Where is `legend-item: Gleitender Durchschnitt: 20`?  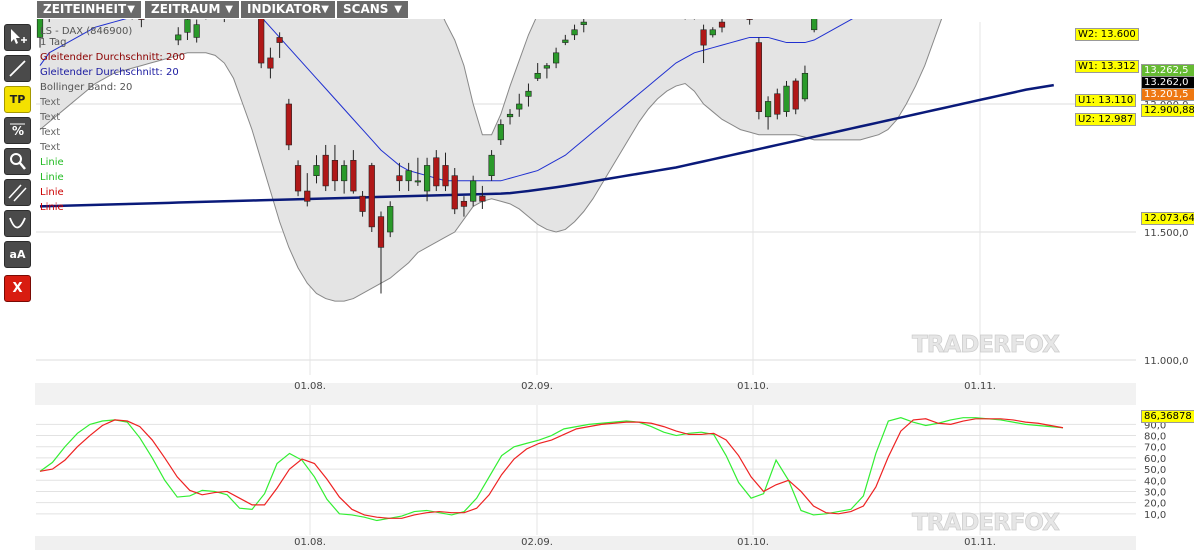
legend-item: Gleitender Durchschnitt: 20 is located at coordinates (112, 72).